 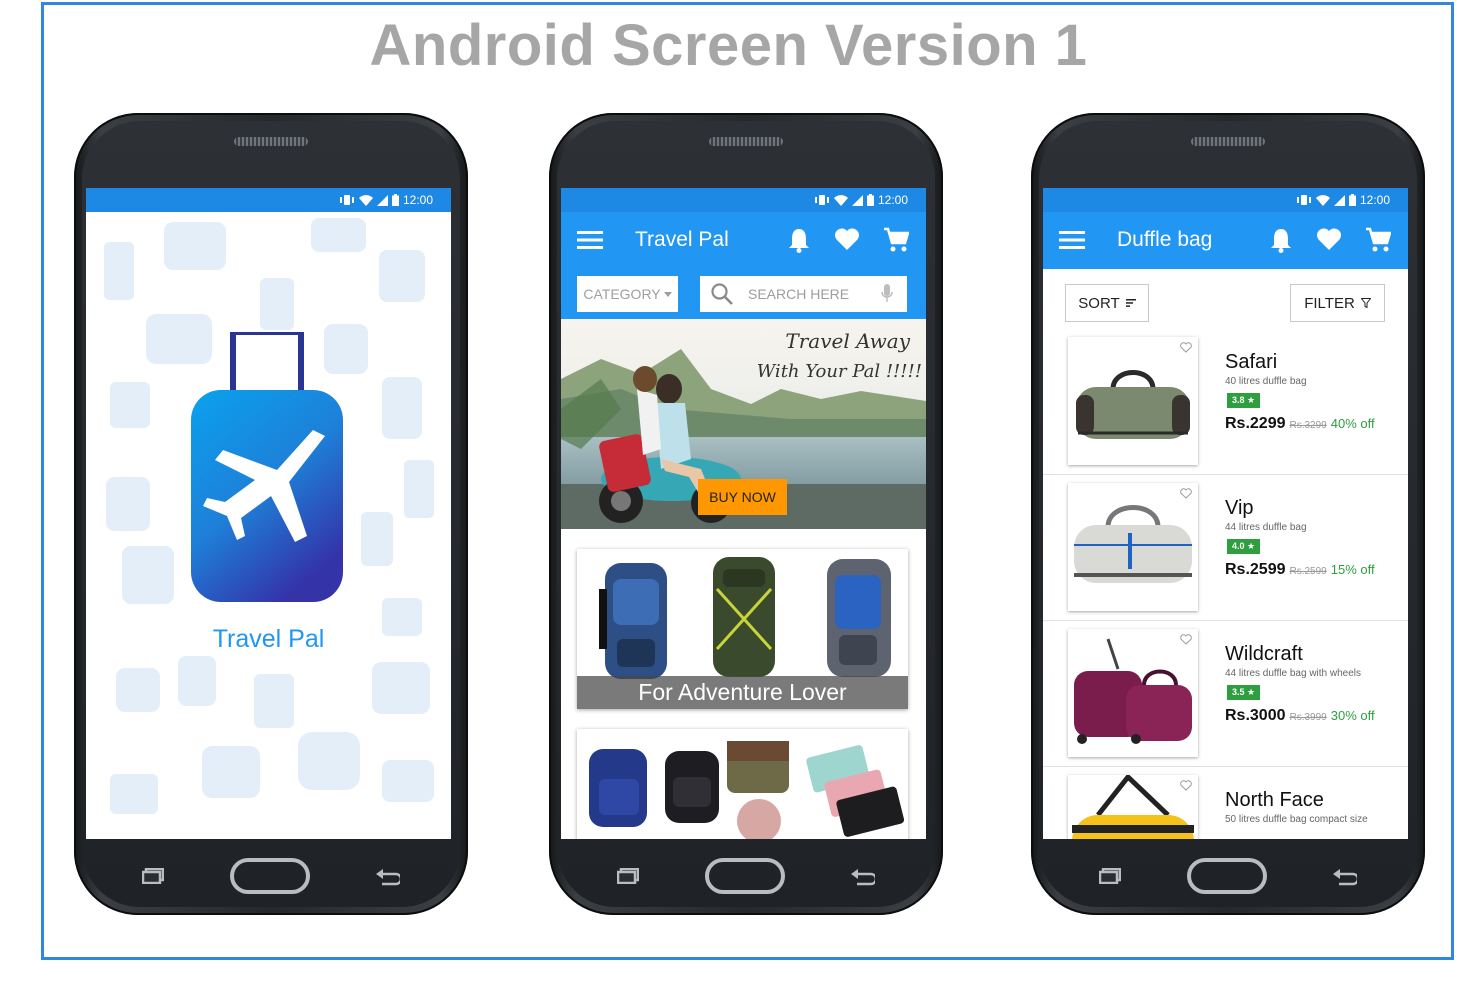 What do you see at coordinates (1165, 239) in the screenshot?
I see `toolbar-title: Duffle bag` at bounding box center [1165, 239].